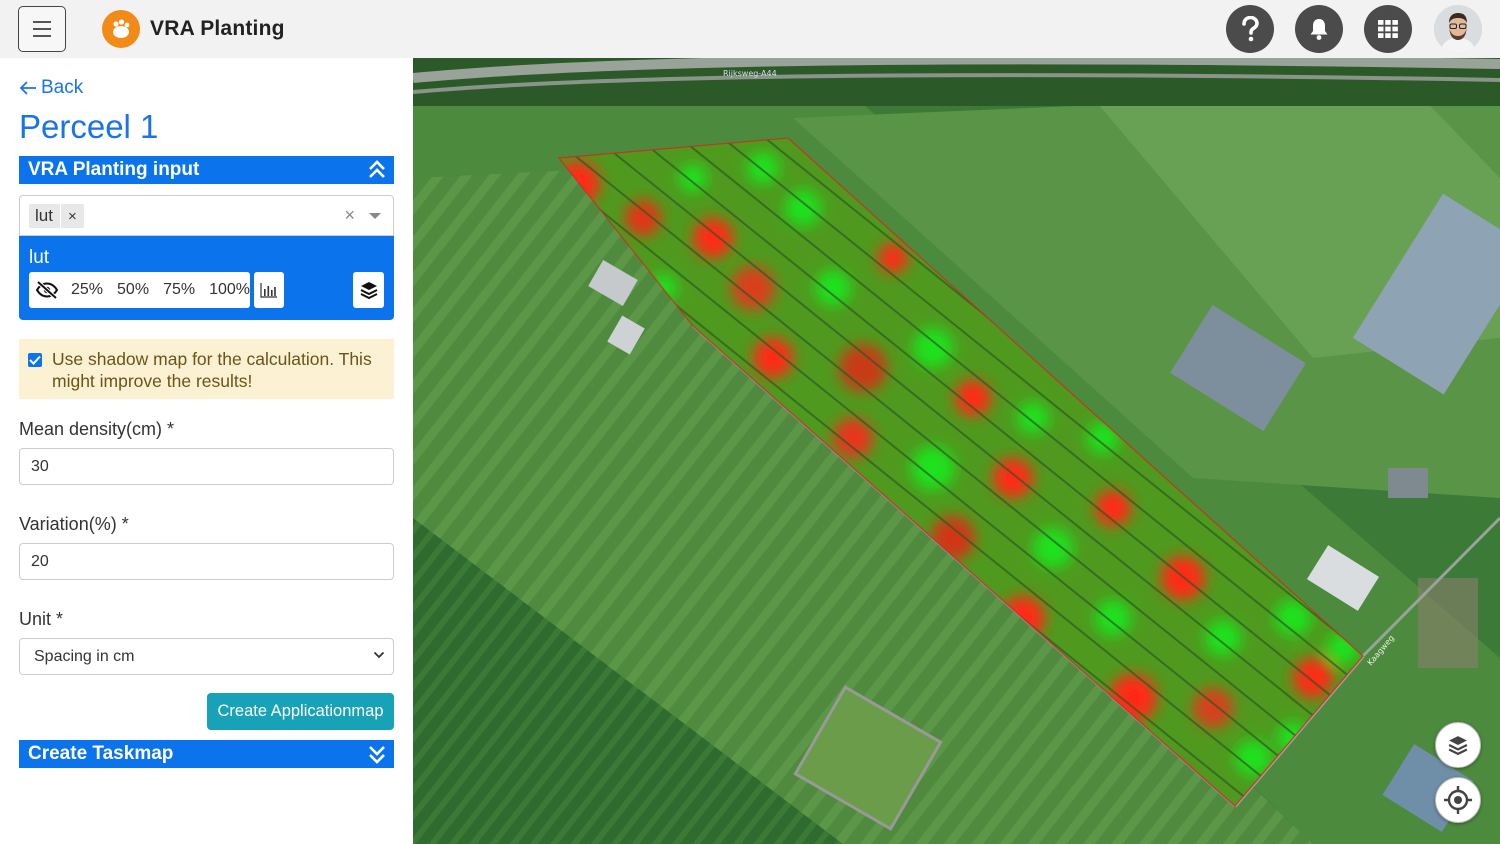 This screenshot has width=1500, height=844. Describe the element at coordinates (47, 290) in the screenshot. I see `eye-slash-icon` at that location.